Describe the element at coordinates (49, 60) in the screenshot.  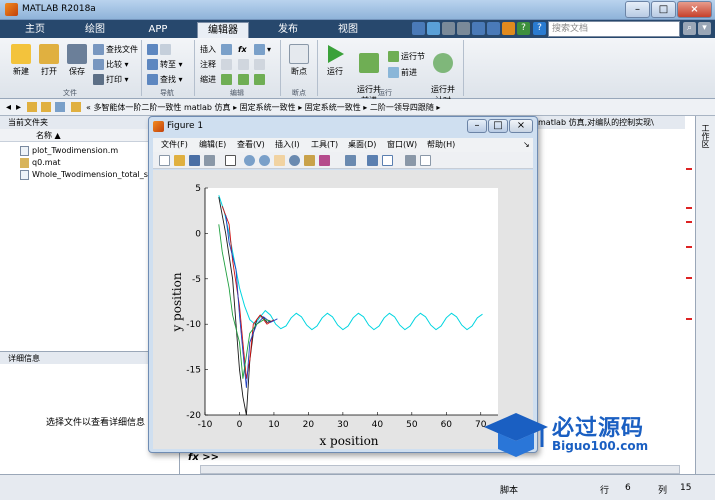
I see `open-button: 打开` at that location.